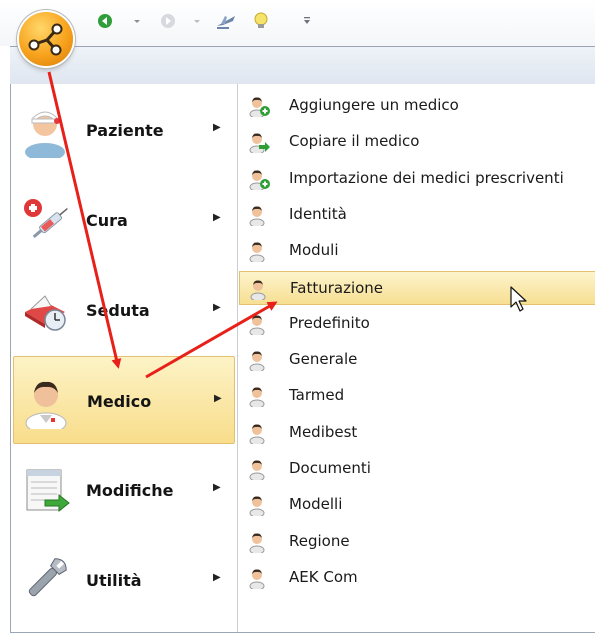  I want to click on changes-icon, so click(47, 490).